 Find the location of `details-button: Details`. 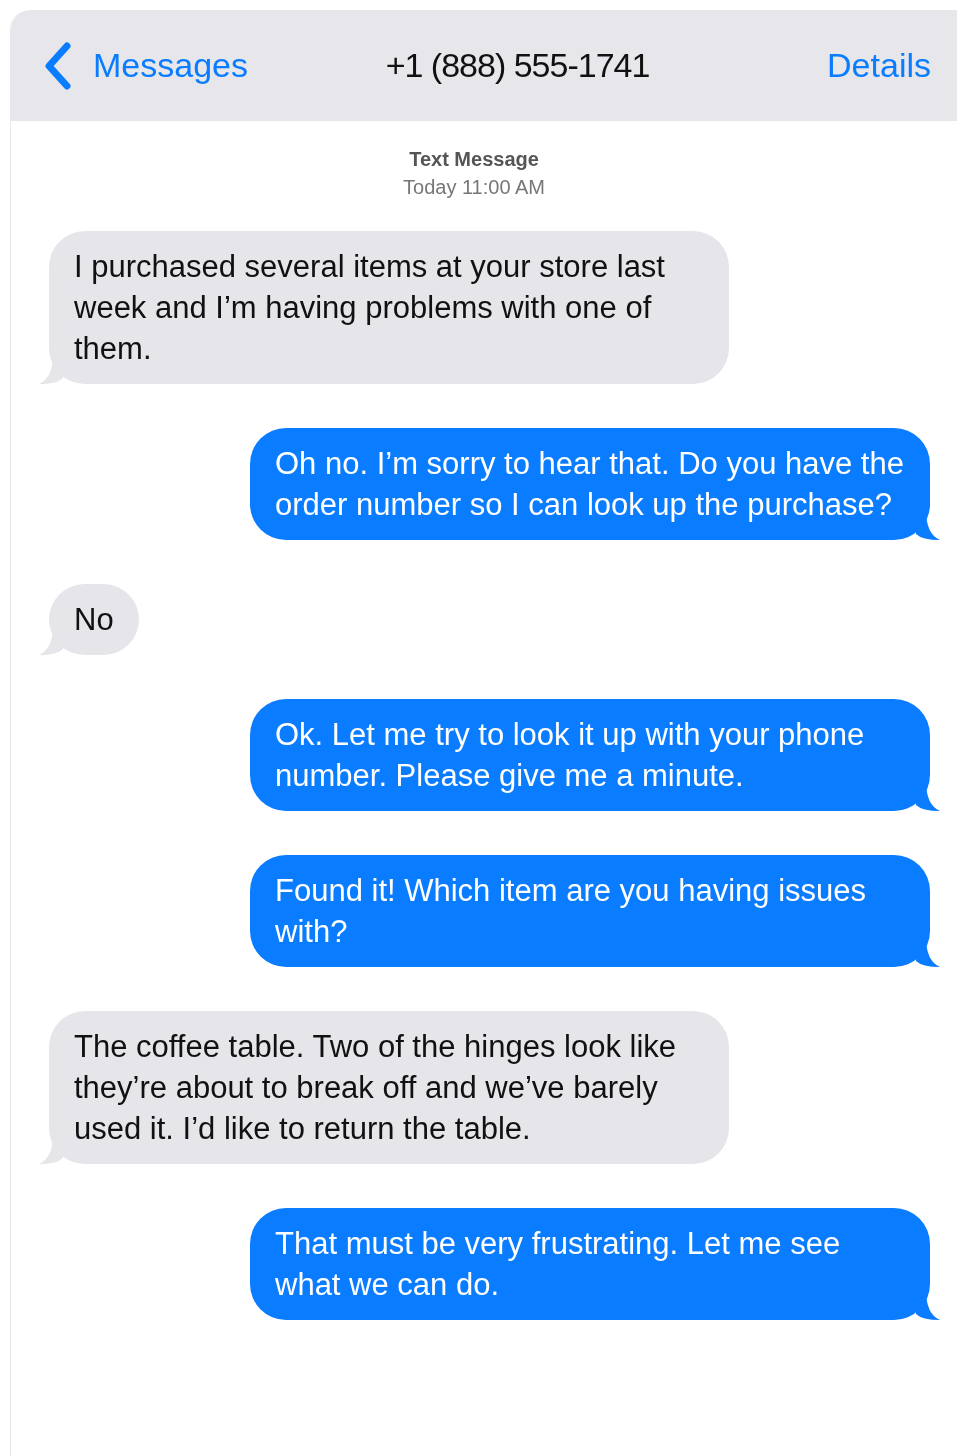

details-button: Details is located at coordinates (879, 65).